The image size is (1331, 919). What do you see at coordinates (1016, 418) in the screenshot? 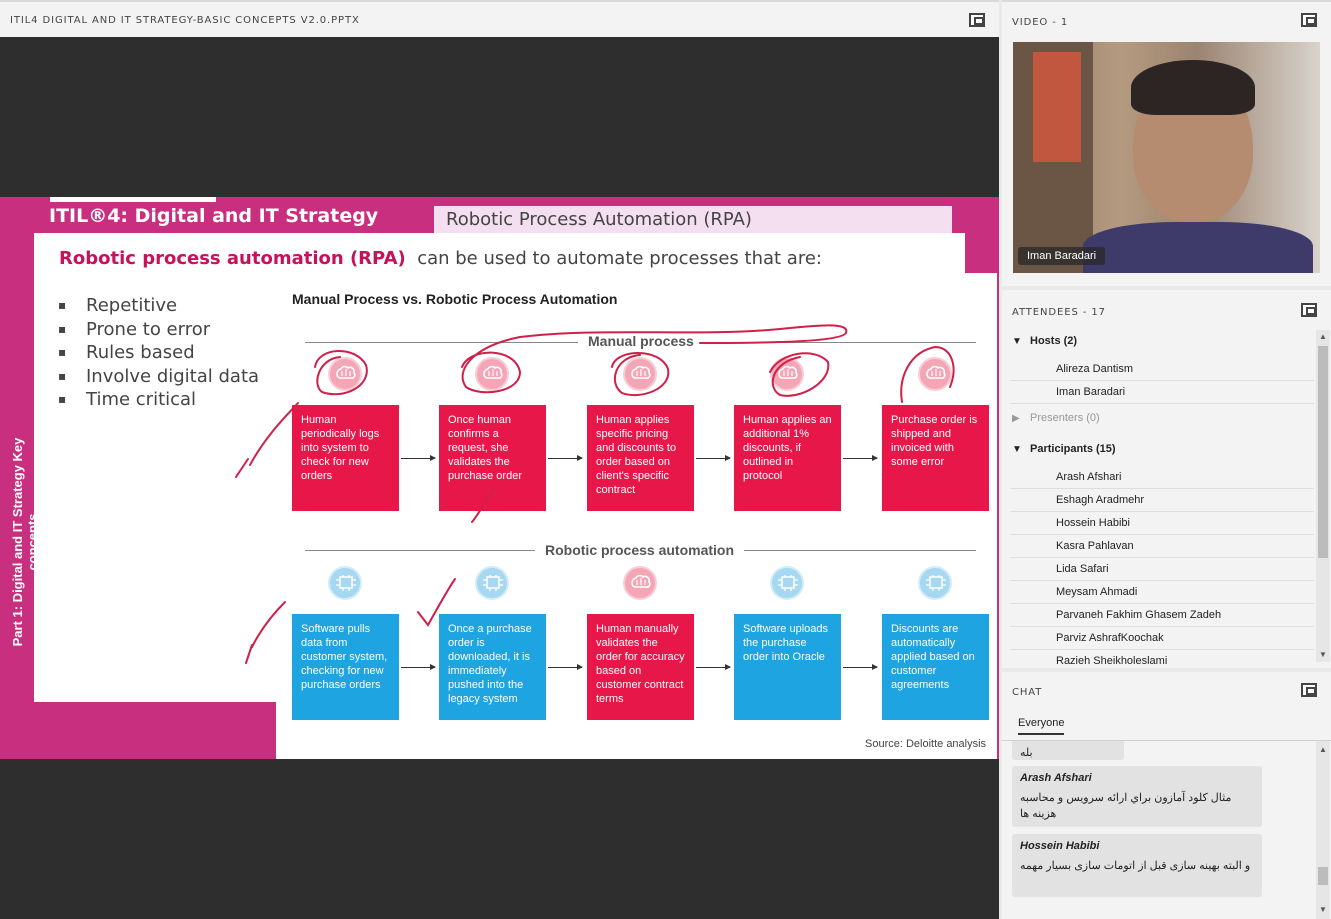
I see `chevron-right-icon: ▶` at bounding box center [1016, 418].